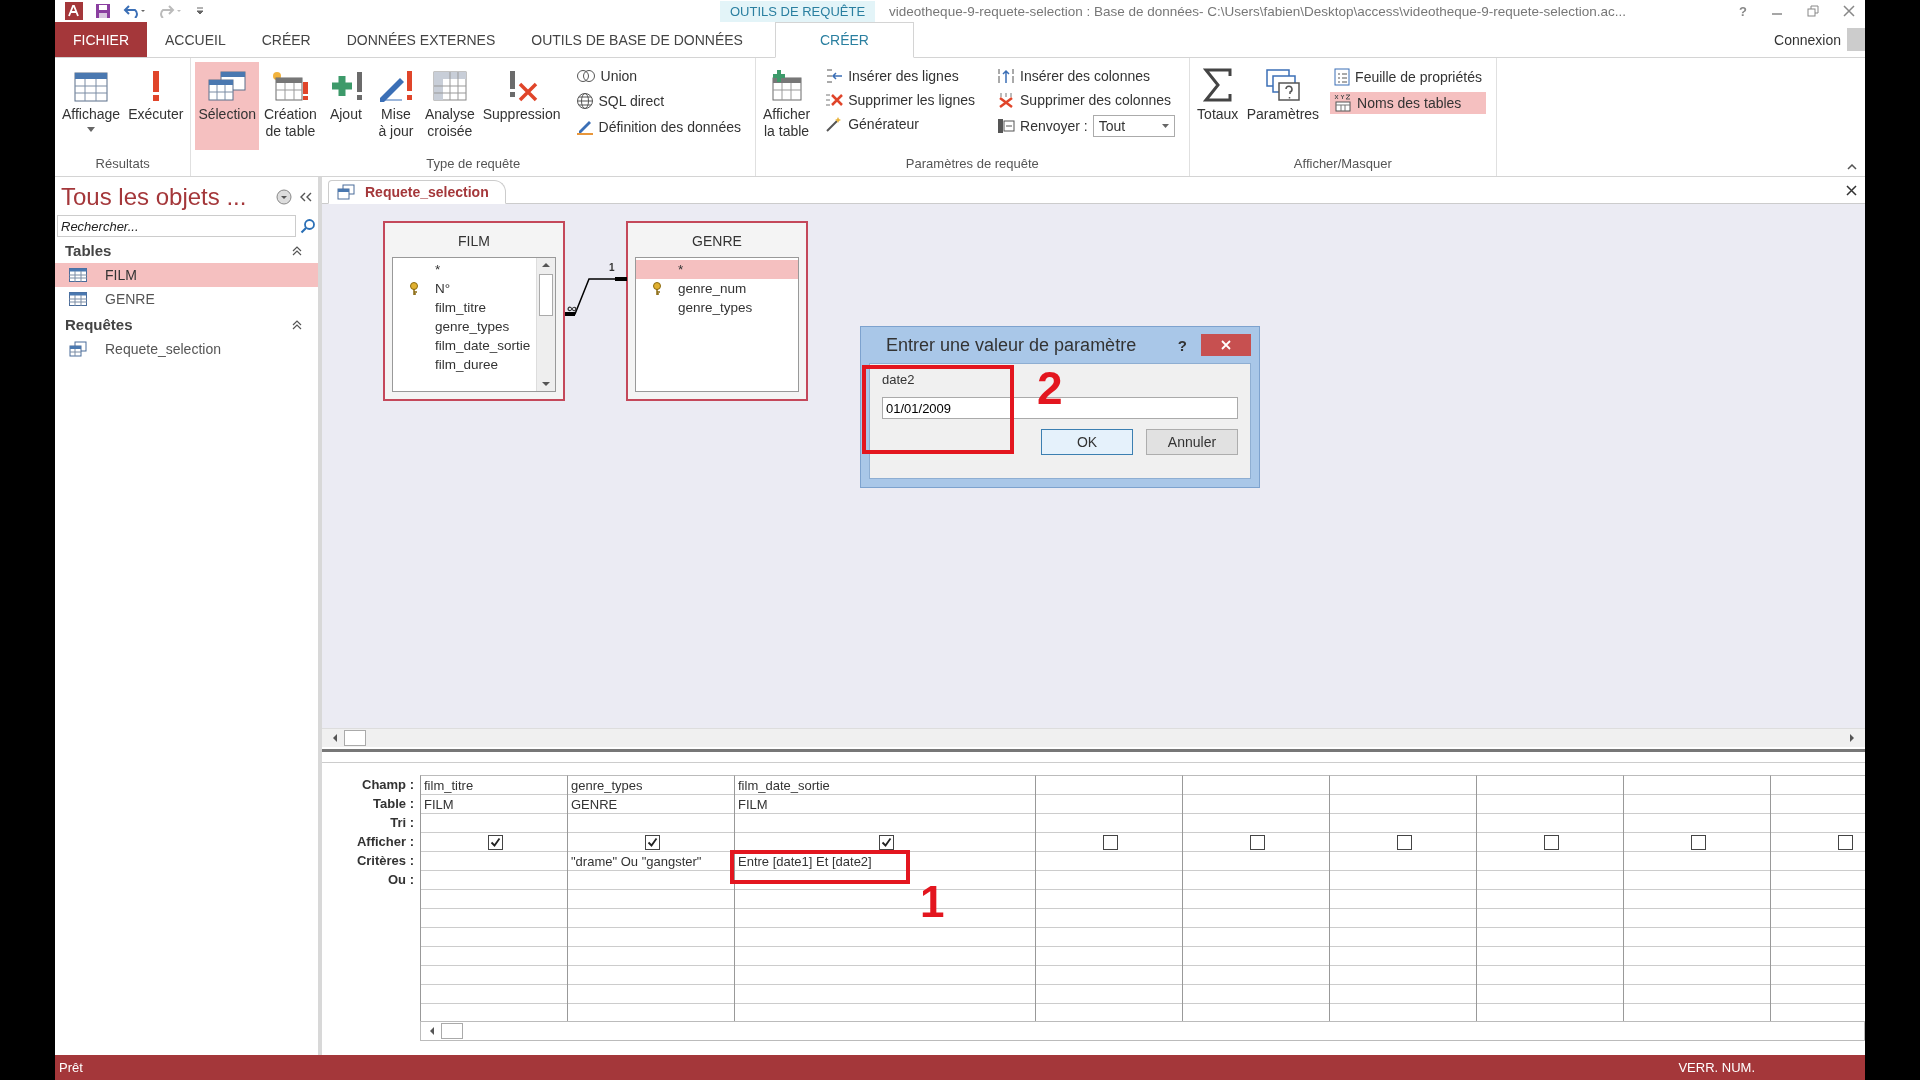 The image size is (1920, 1080). Describe the element at coordinates (1408, 77) in the screenshot. I see `ribbon-button: Feuille de propriétés` at that location.